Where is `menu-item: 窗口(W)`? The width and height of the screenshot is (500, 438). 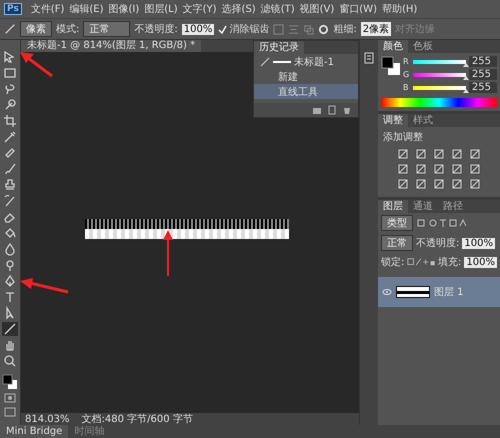 menu-item: 窗口(W) is located at coordinates (358, 9).